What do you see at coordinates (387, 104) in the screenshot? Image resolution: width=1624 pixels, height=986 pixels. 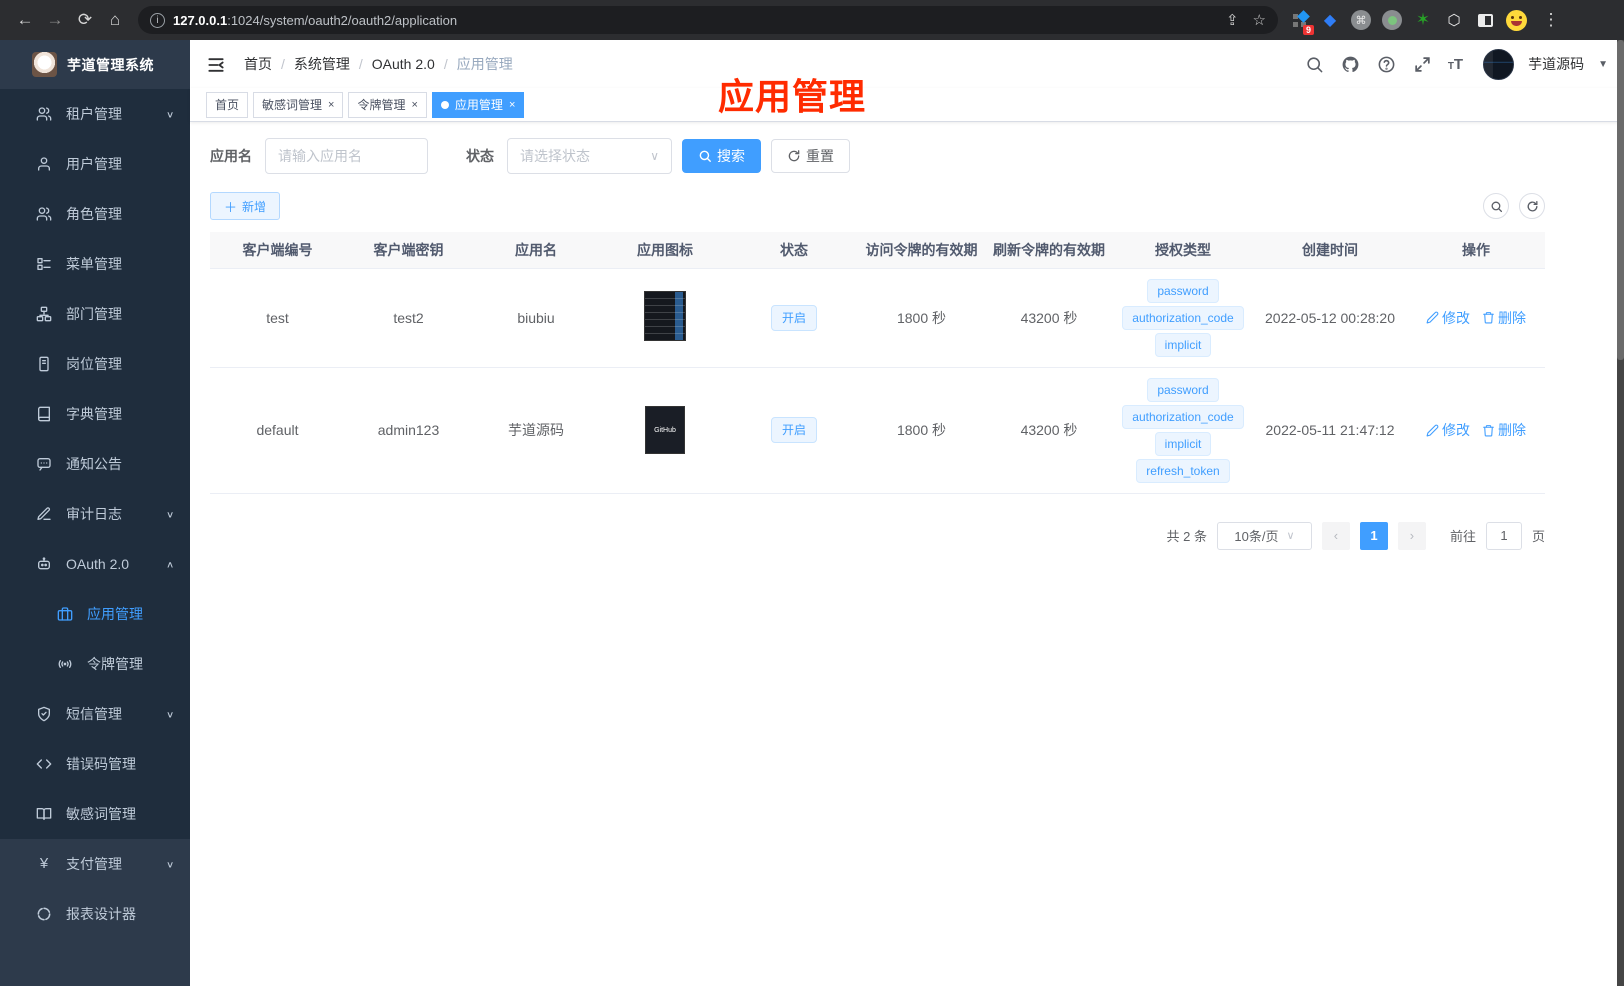 I see `tab-令牌管理: 令牌管理 ×` at bounding box center [387, 104].